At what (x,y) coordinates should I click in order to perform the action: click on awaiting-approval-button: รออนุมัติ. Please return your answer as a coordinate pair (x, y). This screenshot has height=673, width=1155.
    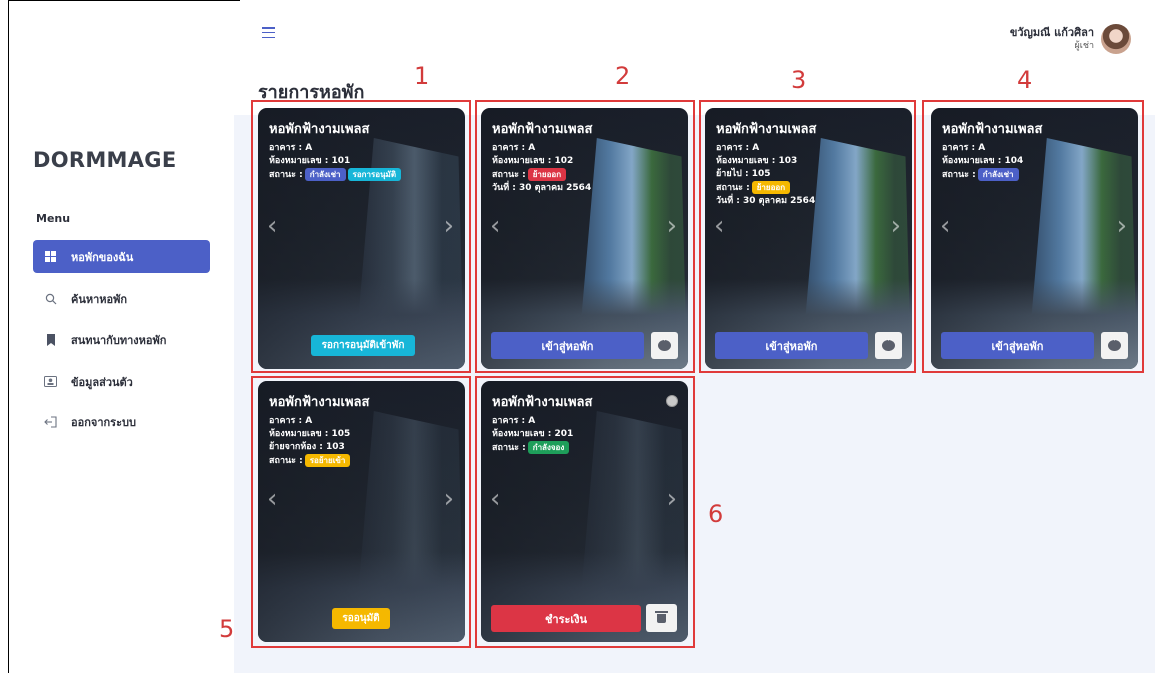
    Looking at the image, I should click on (361, 618).